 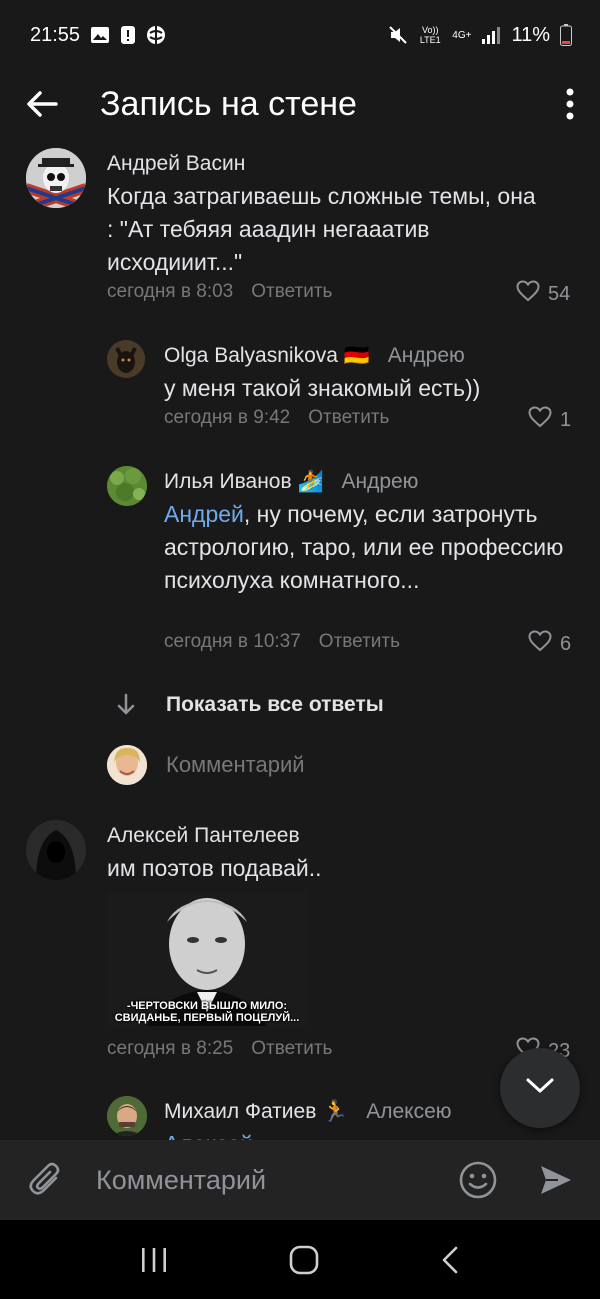 What do you see at coordinates (203, 836) in the screenshot?
I see `comment-author: Алексей Пантелеев` at bounding box center [203, 836].